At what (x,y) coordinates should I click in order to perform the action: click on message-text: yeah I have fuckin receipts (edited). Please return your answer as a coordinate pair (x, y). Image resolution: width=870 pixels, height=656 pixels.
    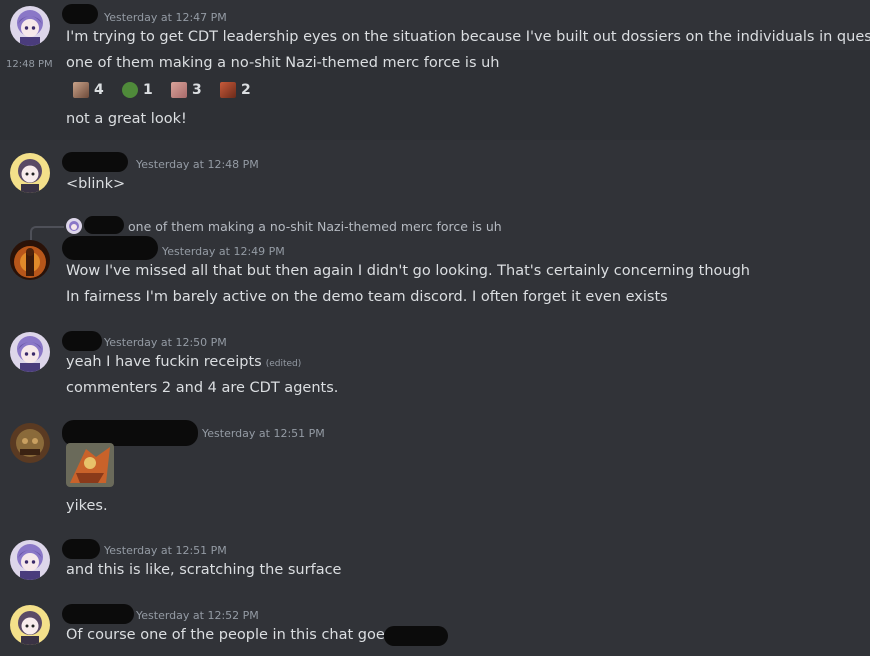
    Looking at the image, I should click on (183, 362).